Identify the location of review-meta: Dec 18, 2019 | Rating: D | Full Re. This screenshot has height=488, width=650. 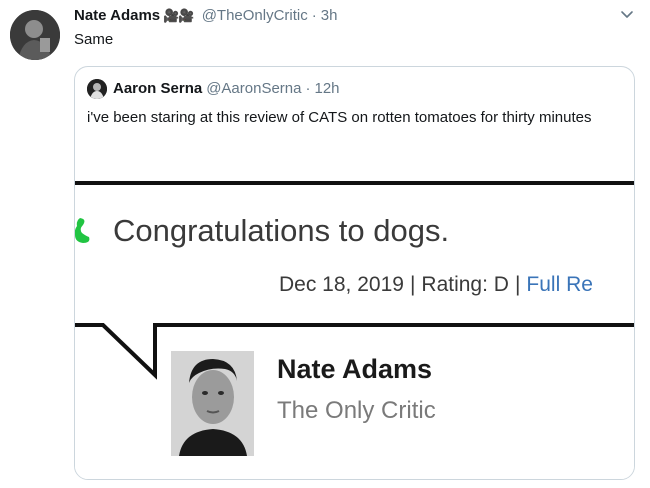
(436, 285).